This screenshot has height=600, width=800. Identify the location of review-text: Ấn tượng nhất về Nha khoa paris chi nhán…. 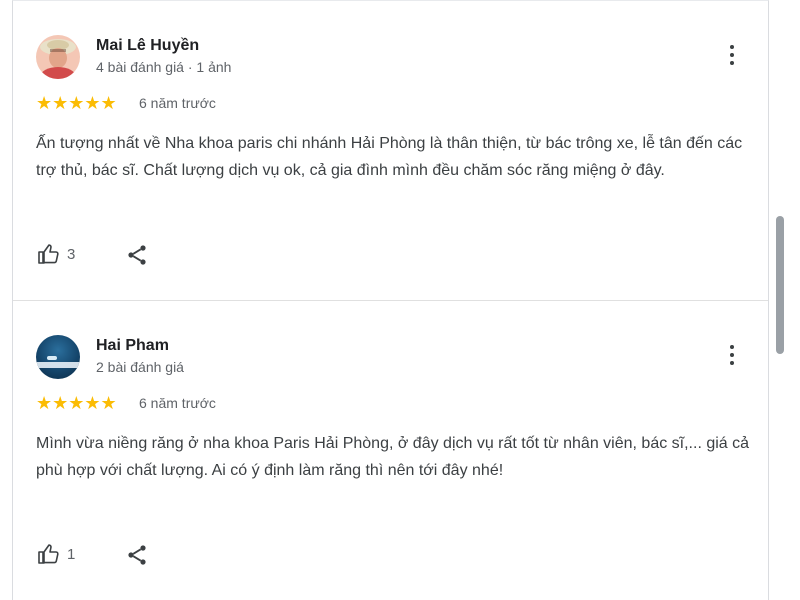
(389, 157).